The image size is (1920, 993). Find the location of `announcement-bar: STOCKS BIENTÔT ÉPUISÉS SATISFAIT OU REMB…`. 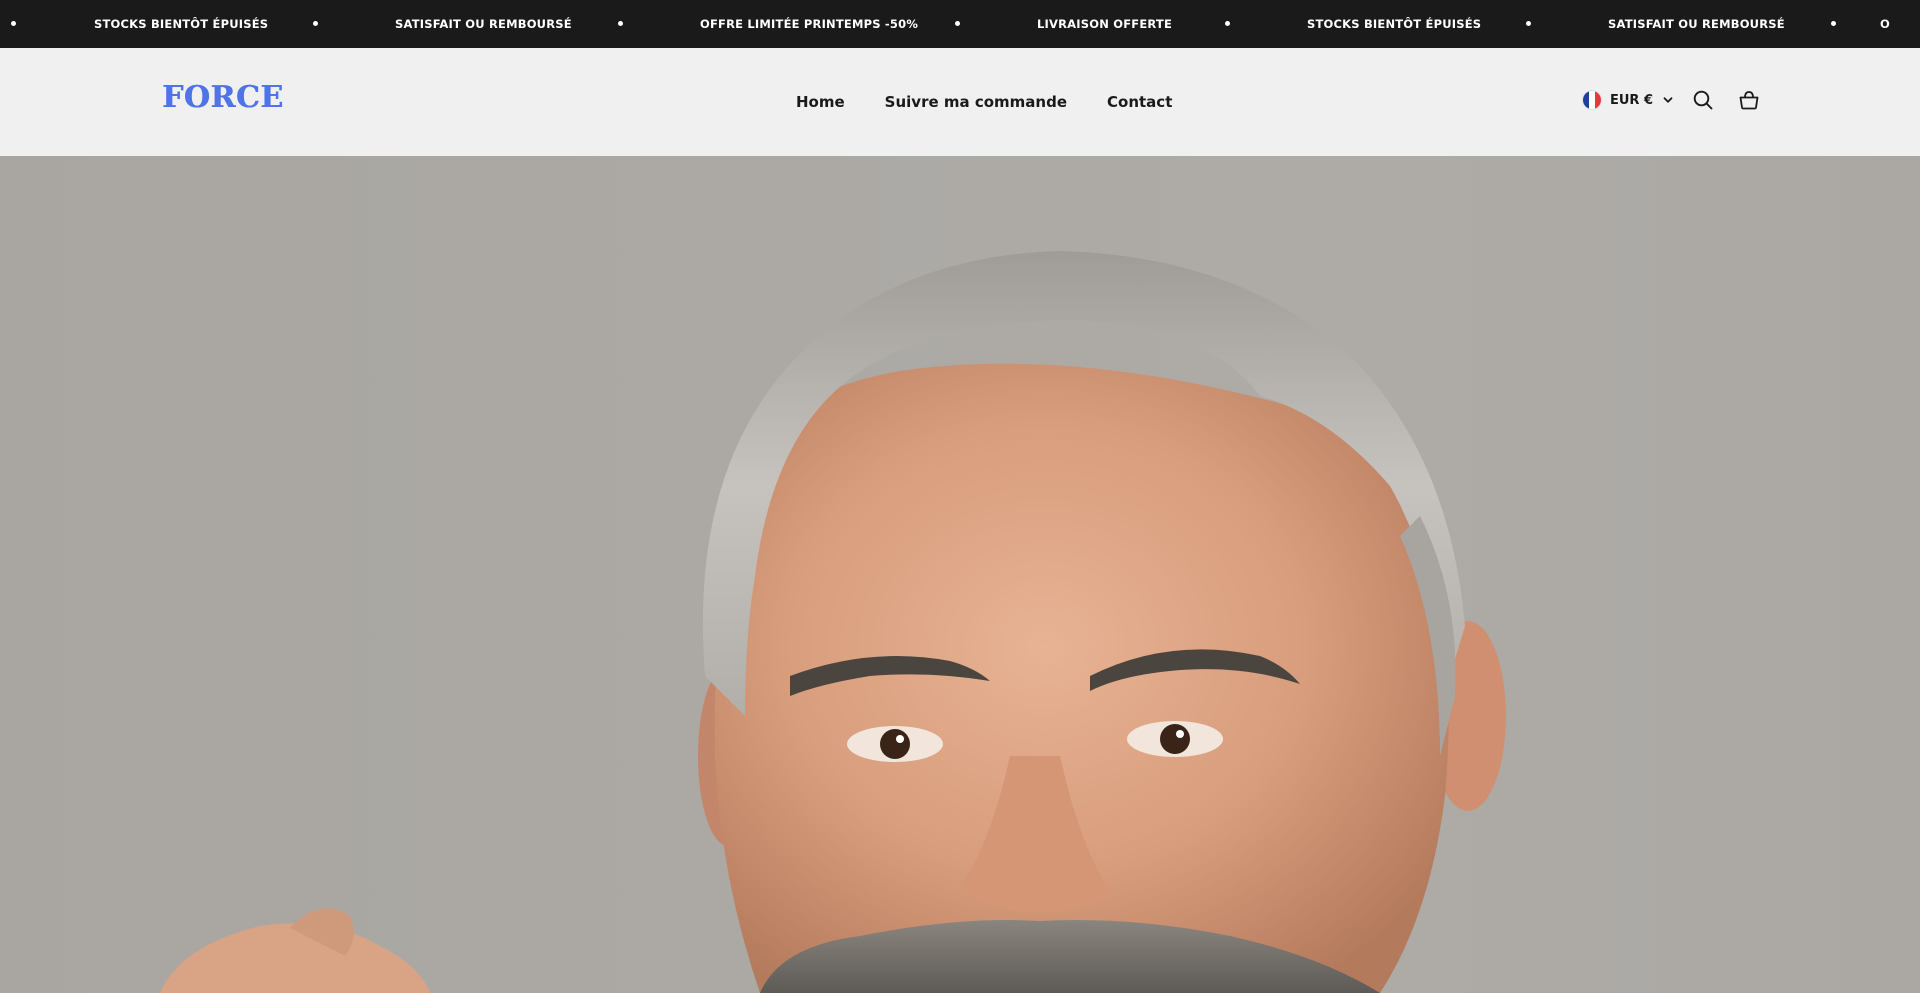

announcement-bar: STOCKS BIENTÔT ÉPUISÉS SATISFAIT OU REMB… is located at coordinates (960, 24).